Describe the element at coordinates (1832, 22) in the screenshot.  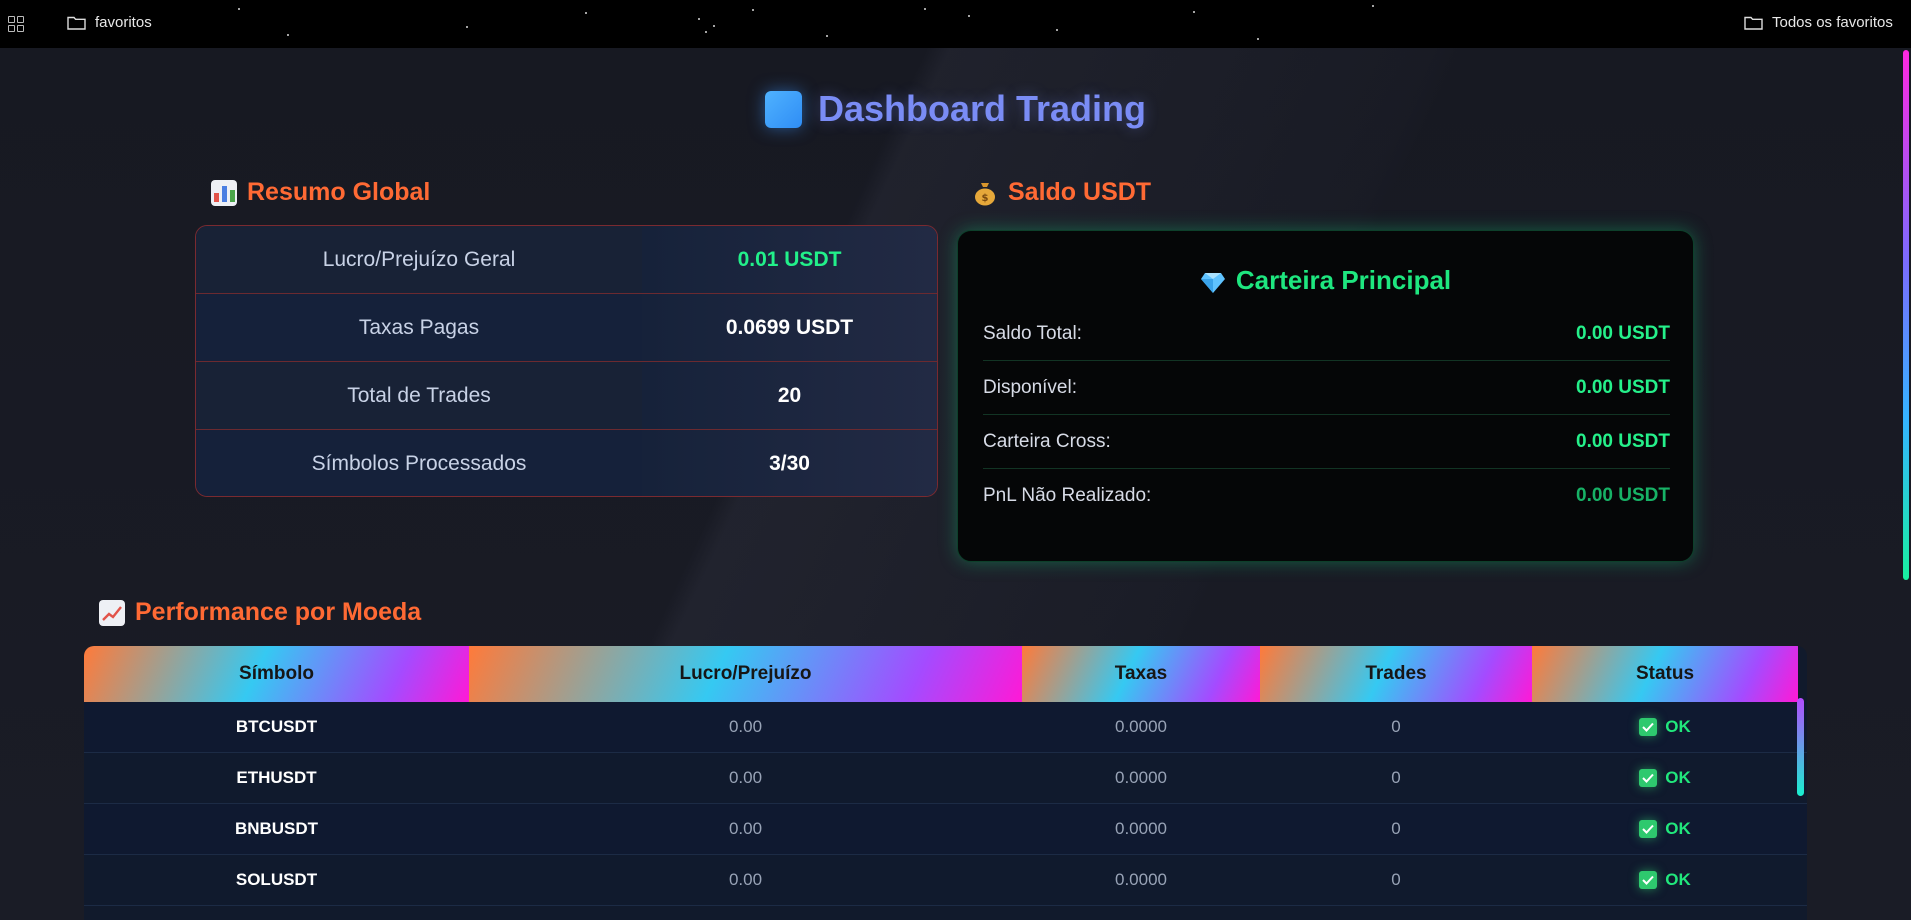
I see `bookmark-label: Todos os favoritos` at that location.